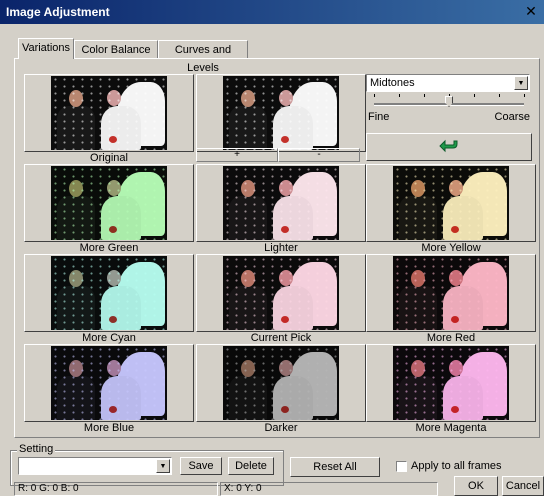 The image size is (544, 496). Describe the element at coordinates (329, 489) in the screenshot. I see `status-xy: X: 0 Y: 0` at that location.